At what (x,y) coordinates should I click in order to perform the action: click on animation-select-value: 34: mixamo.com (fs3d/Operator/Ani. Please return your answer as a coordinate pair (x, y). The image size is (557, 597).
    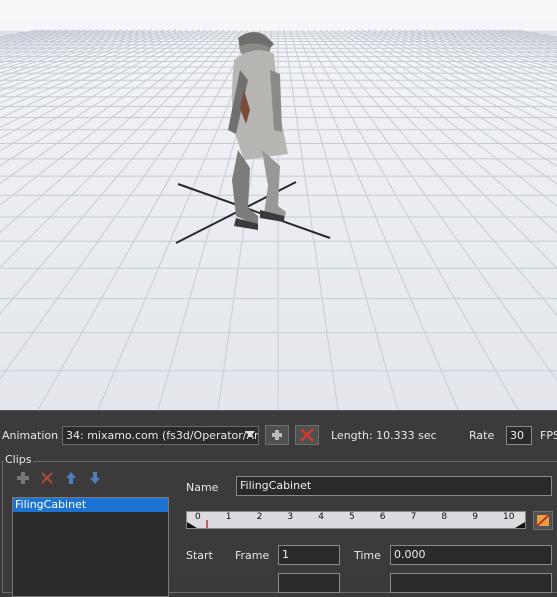
    Looking at the image, I should click on (162, 435).